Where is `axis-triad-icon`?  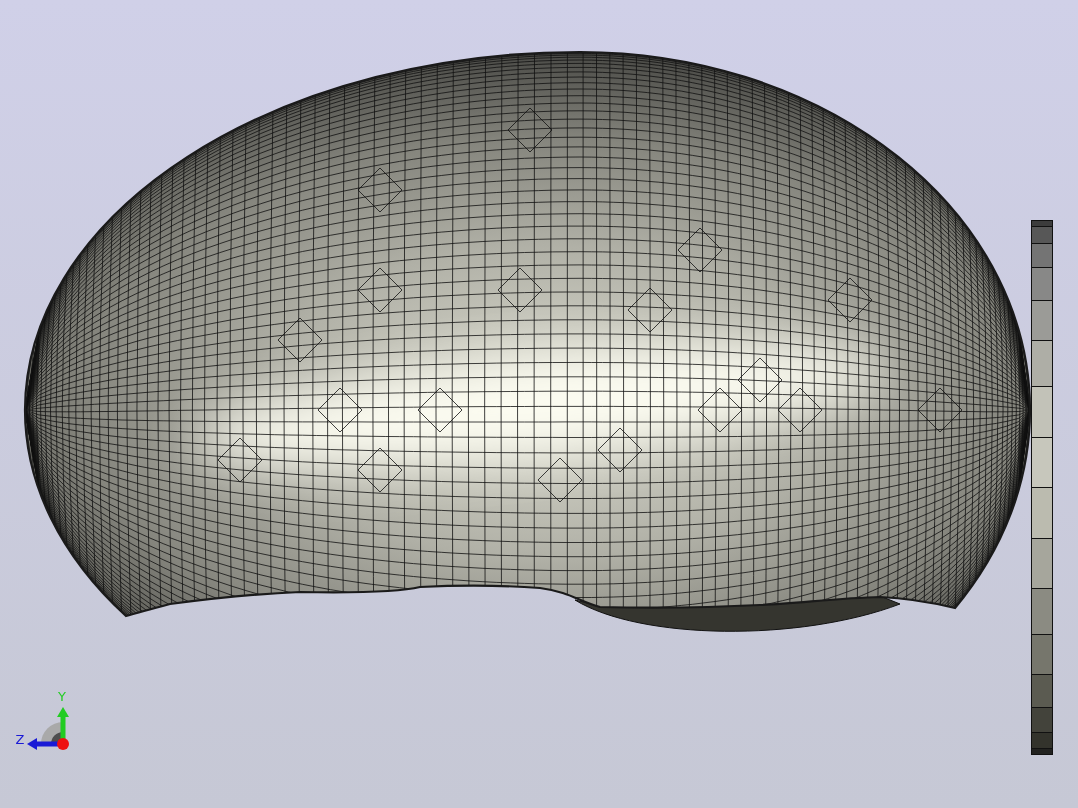 axis-triad-icon is located at coordinates (48, 728).